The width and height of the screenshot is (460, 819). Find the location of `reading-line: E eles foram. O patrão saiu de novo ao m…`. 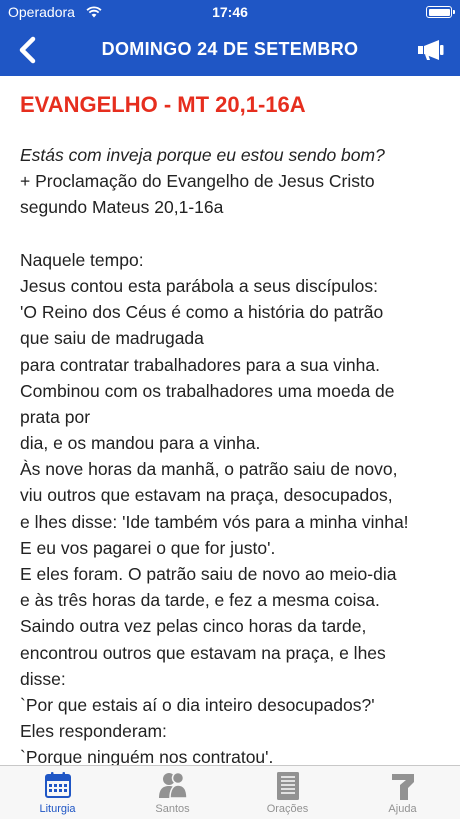

reading-line: E eles foram. O patrão saiu de novo ao m… is located at coordinates (208, 574).